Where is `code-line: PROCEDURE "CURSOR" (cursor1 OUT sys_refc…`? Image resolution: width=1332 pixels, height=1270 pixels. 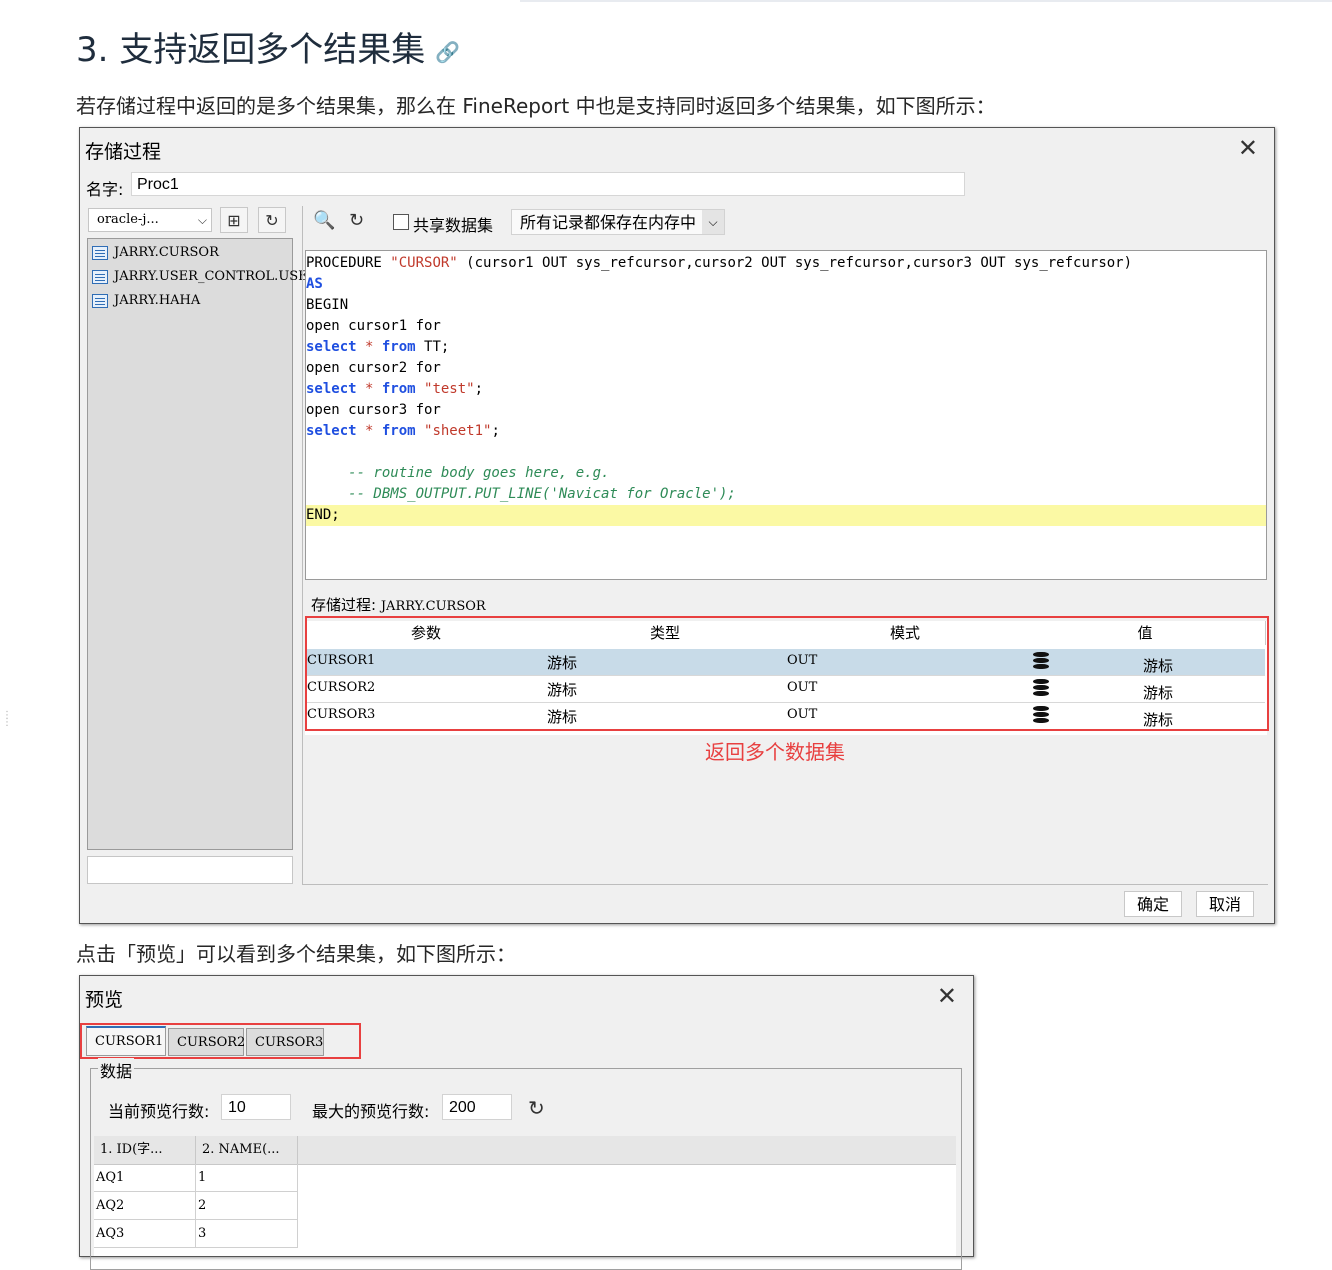
code-line: PROCEDURE "CURSOR" (cursor1 OUT sys_refc… is located at coordinates (719, 263).